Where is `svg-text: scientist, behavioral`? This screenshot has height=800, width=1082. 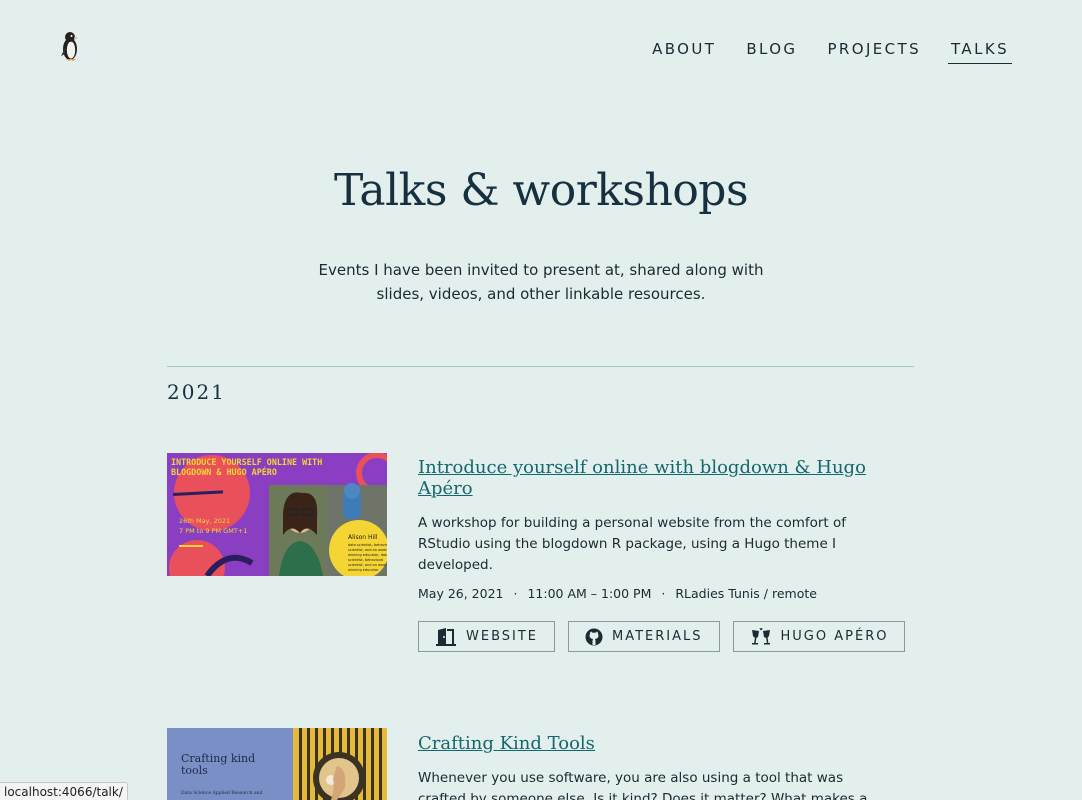 svg-text: scientist, behavioral is located at coordinates (365, 560).